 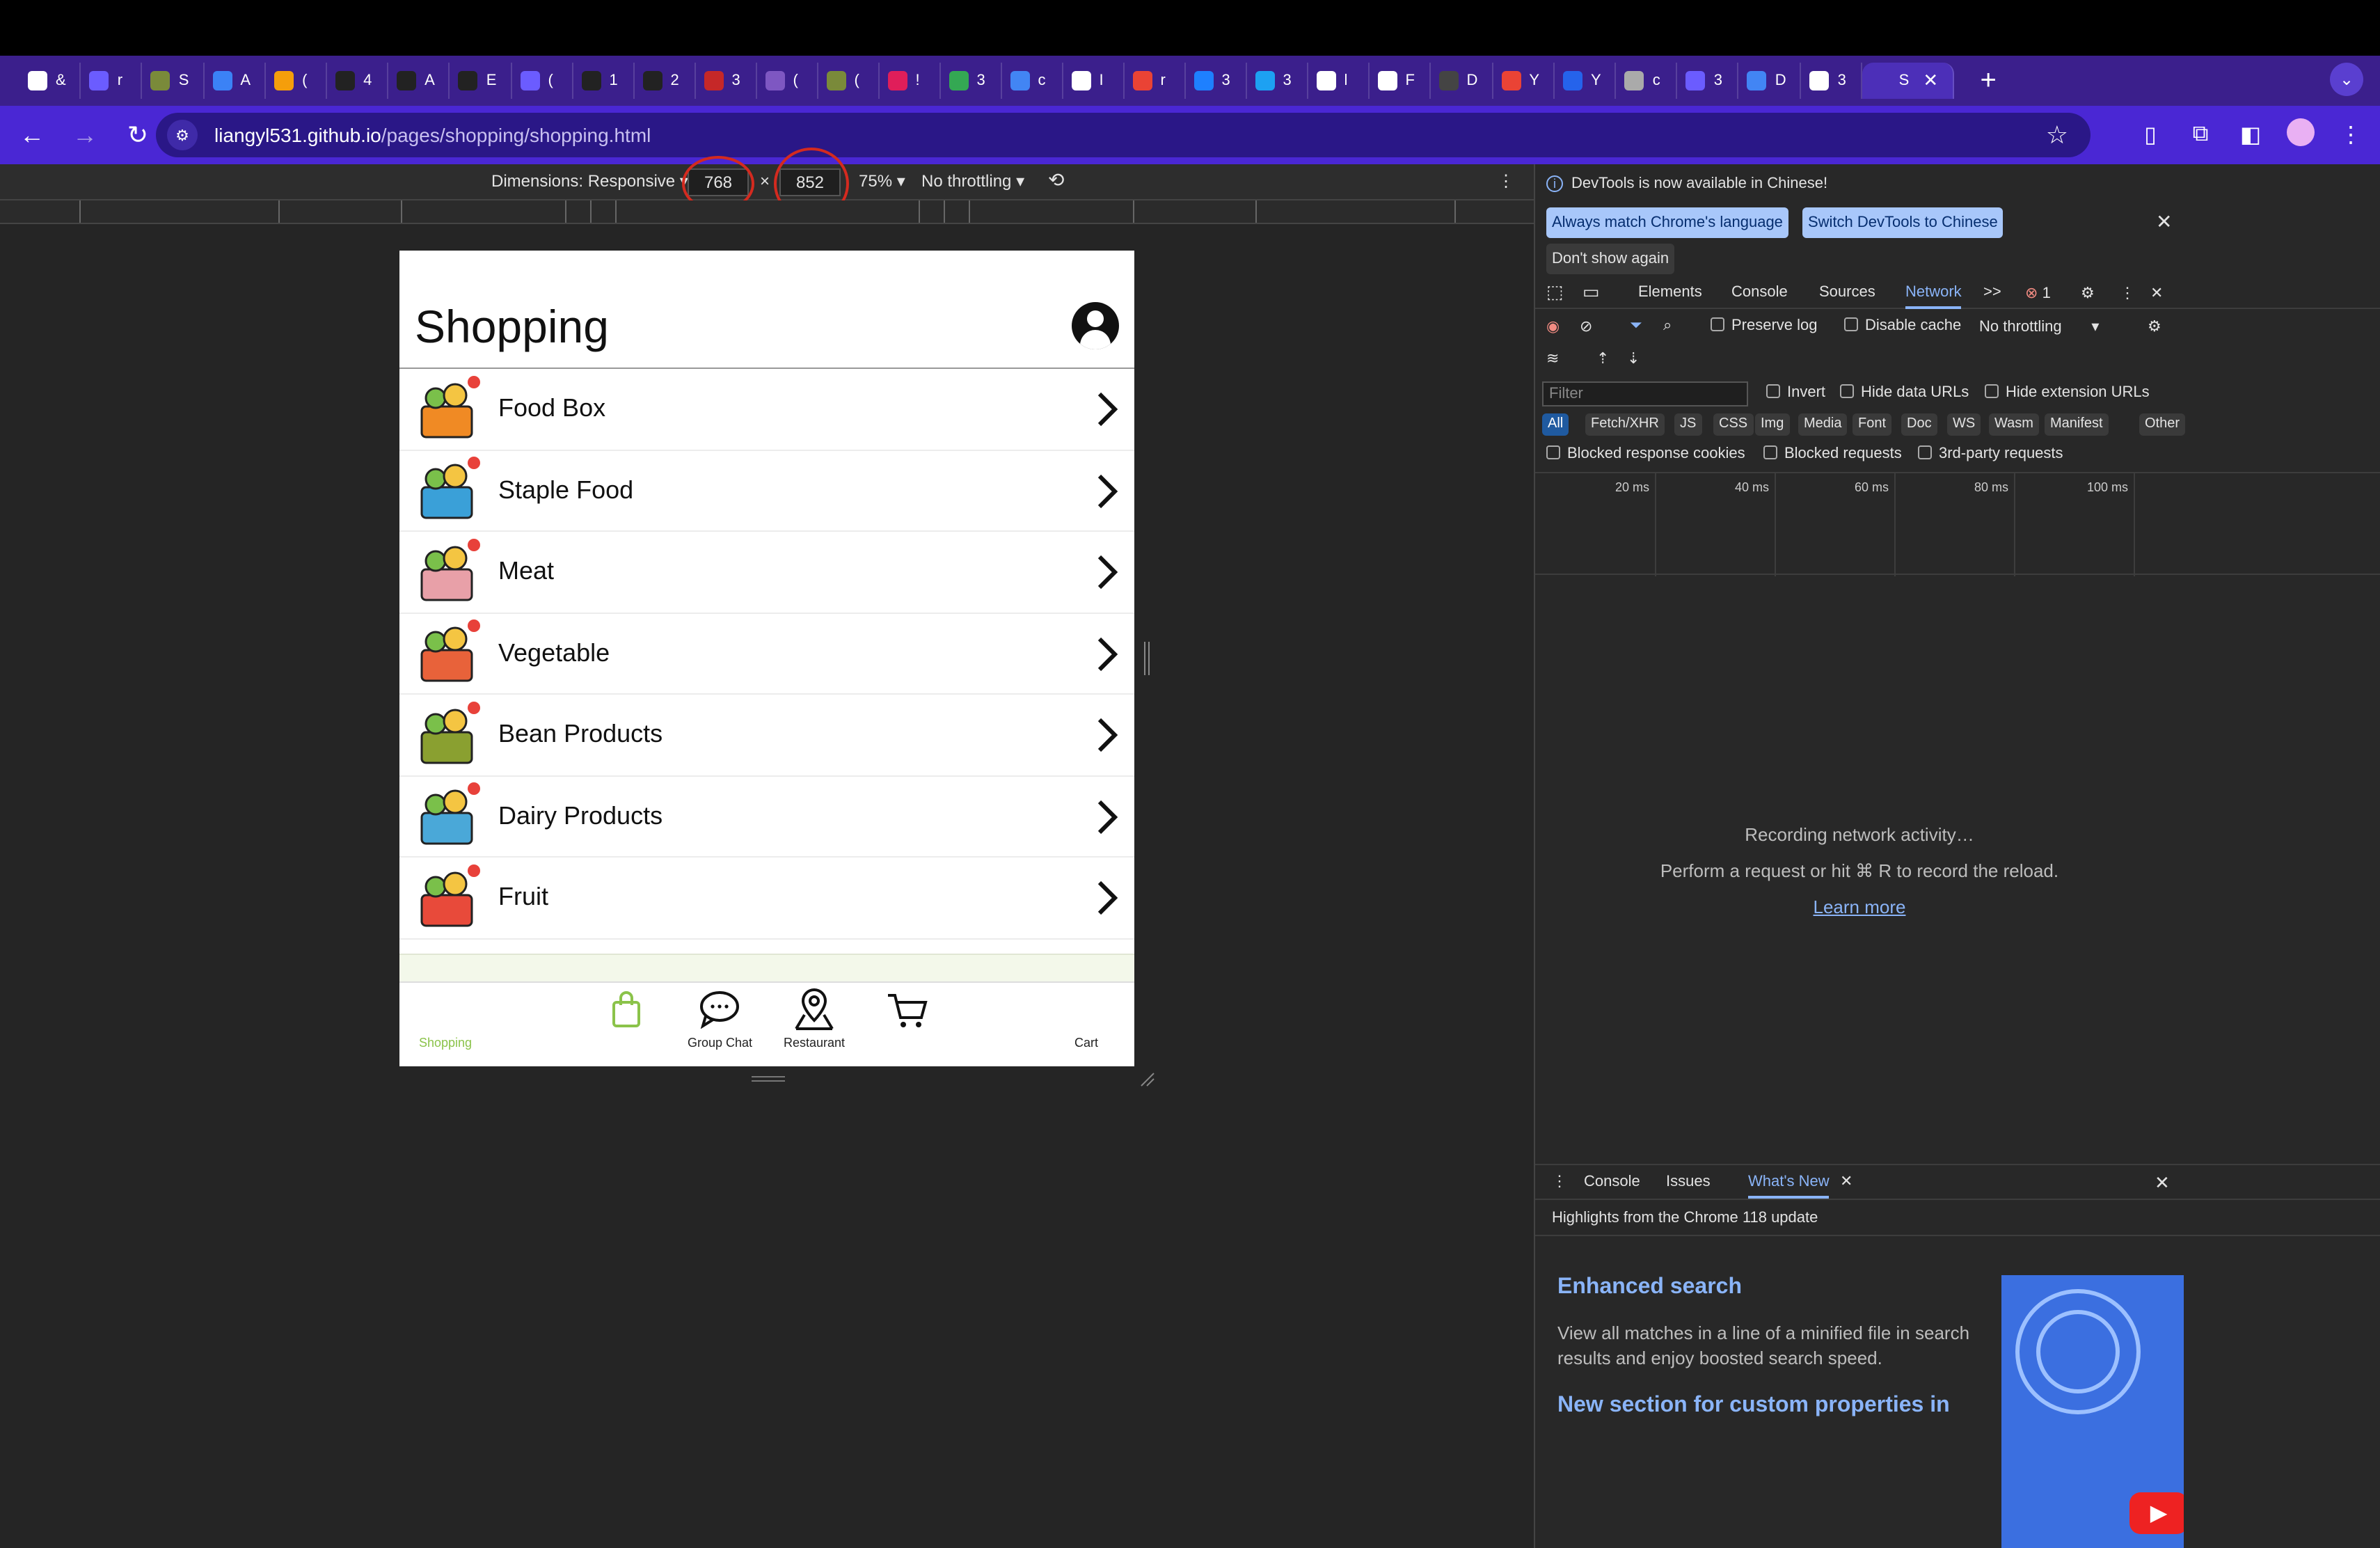 What do you see at coordinates (2250, 135) in the screenshot?
I see `side-panel-icon: ◧` at bounding box center [2250, 135].